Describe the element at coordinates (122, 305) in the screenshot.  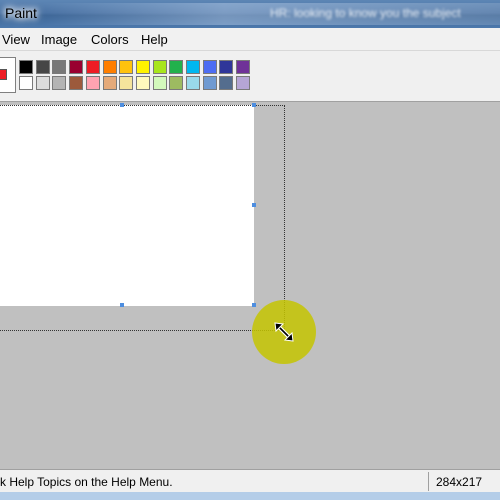
I see `canvas-handle-bottom` at that location.